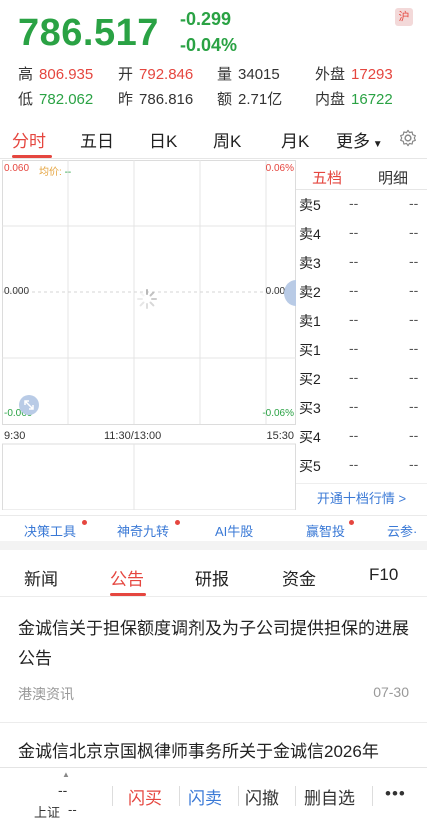  I want to click on order-book-row: 买4 -- --, so click(362, 437).